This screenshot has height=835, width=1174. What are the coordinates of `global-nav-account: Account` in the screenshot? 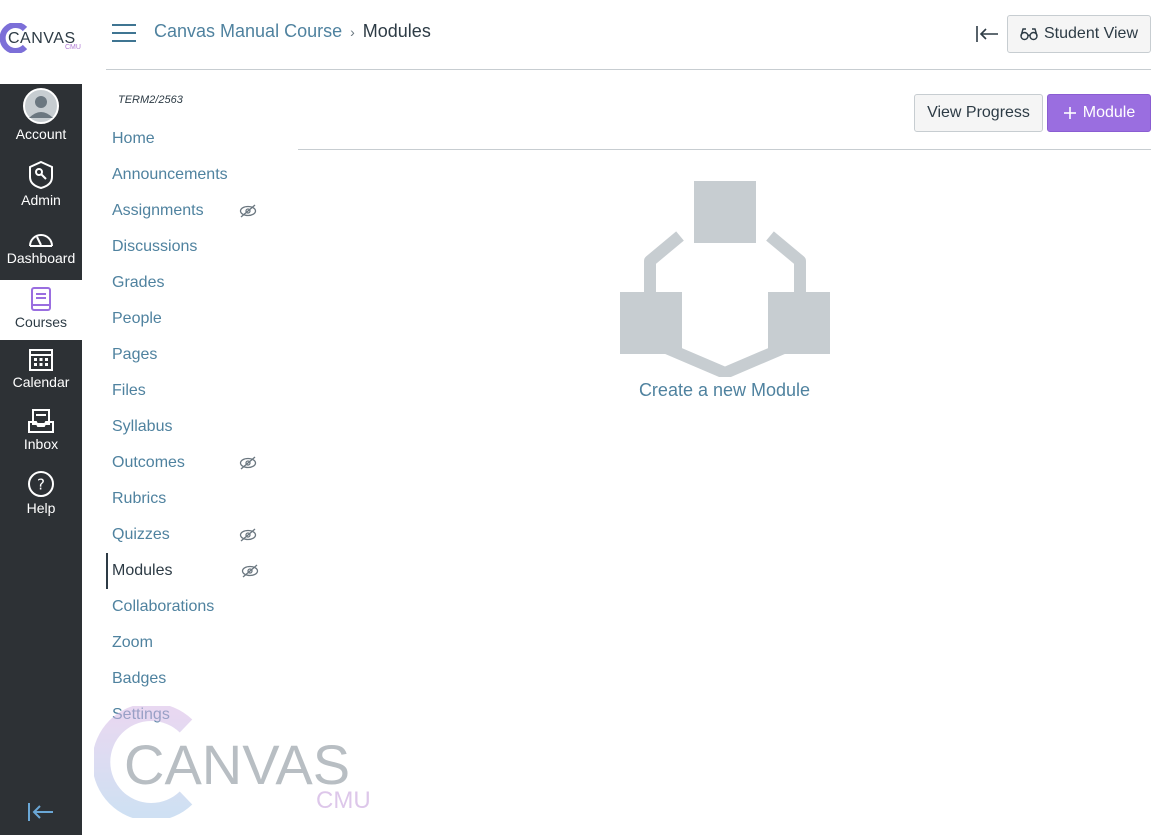 It's located at (41, 119).